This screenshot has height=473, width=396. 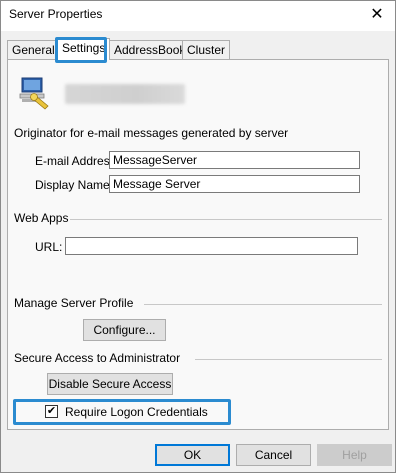 I want to click on manage-profile-heading: Manage Server Profile, so click(x=74, y=303).